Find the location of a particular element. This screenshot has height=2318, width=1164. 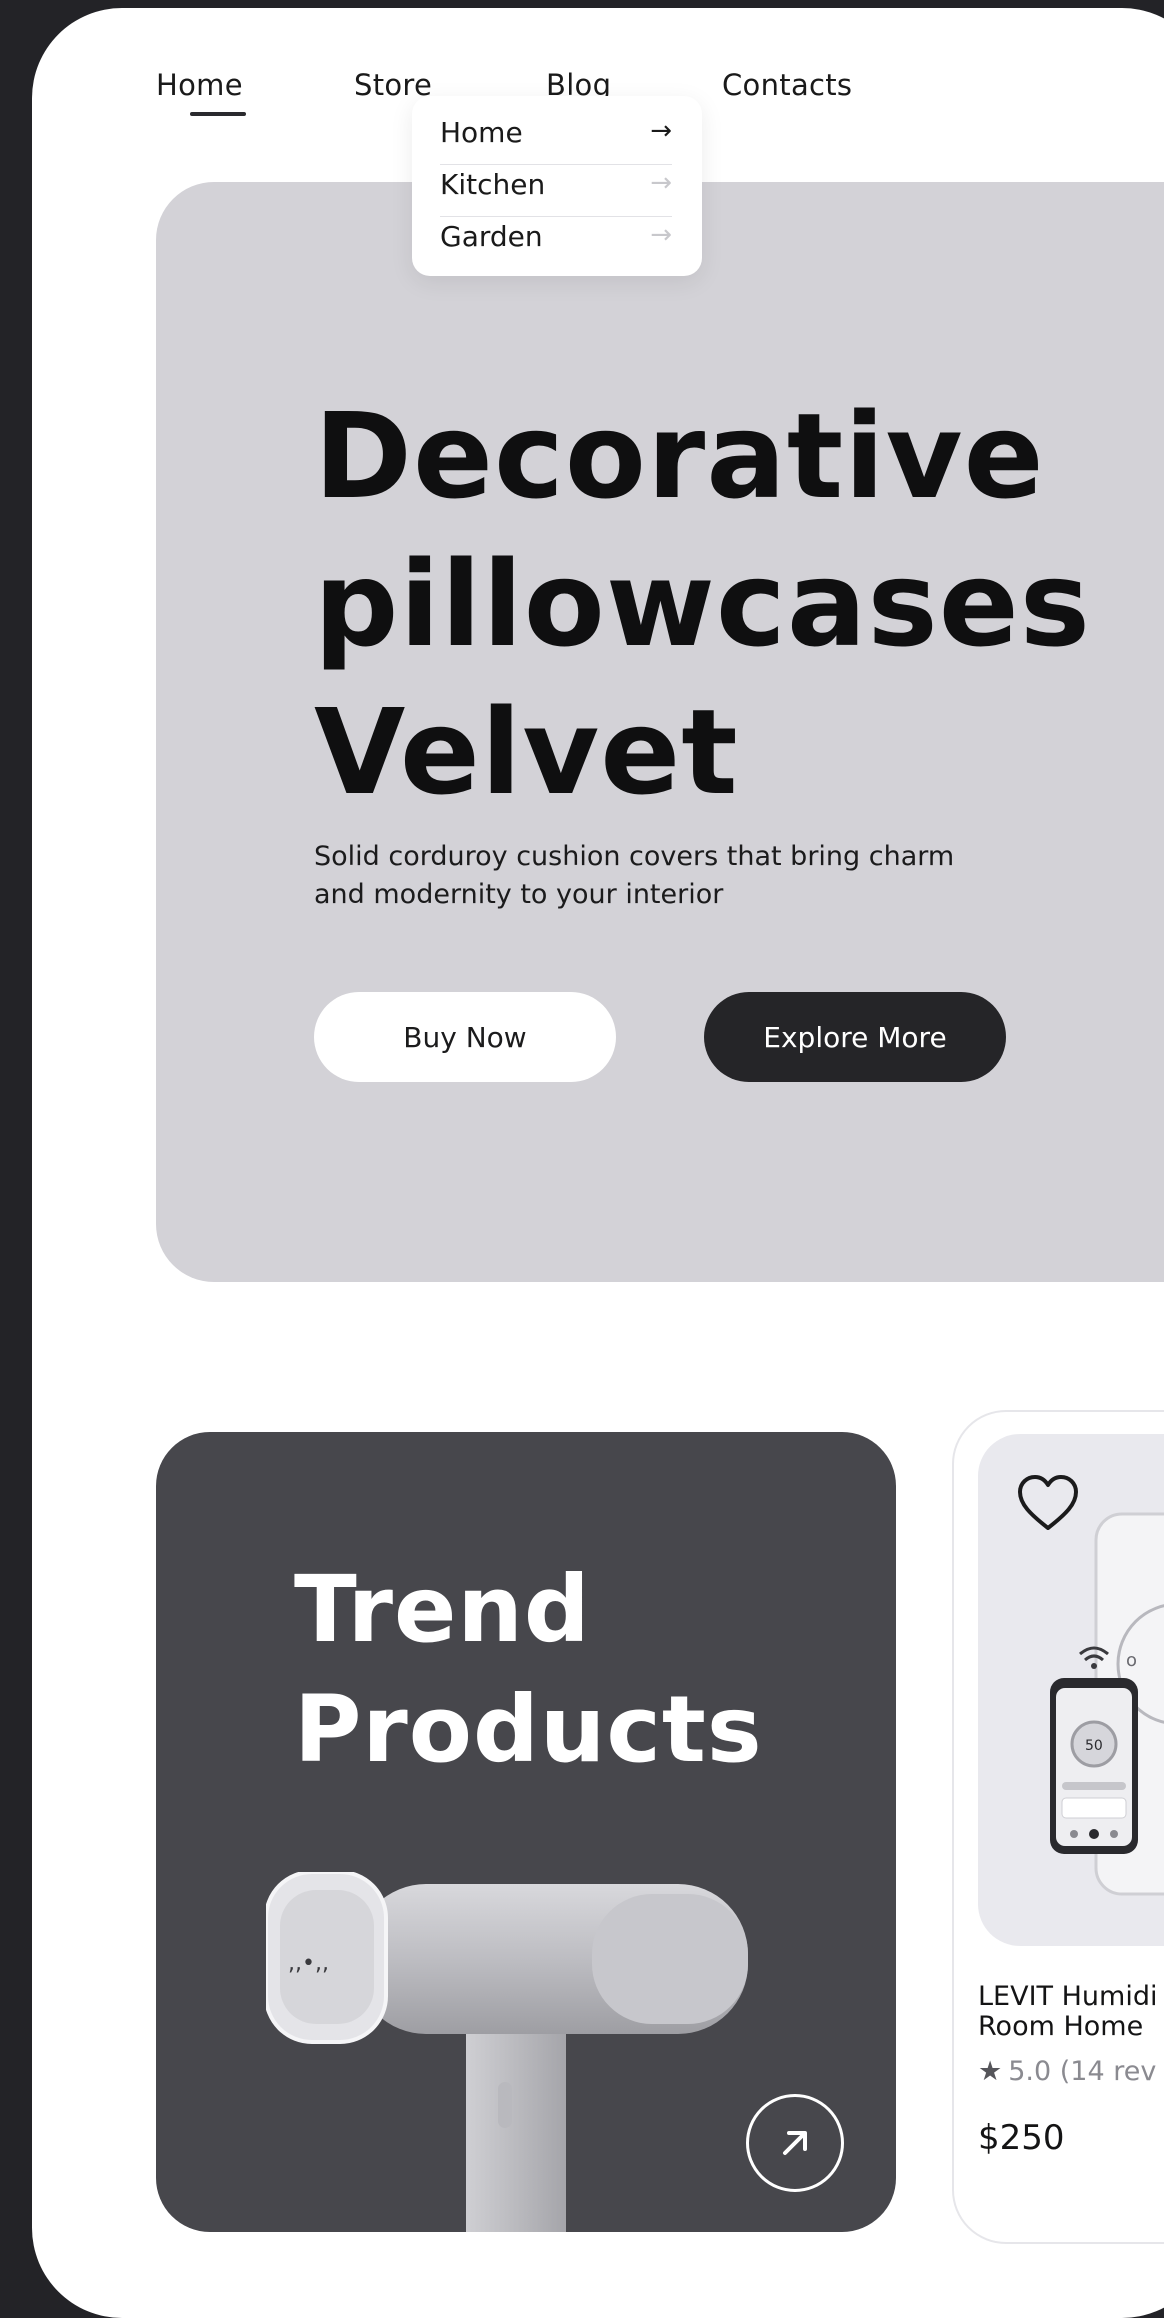

product-price: $250 is located at coordinates (1021, 2138).